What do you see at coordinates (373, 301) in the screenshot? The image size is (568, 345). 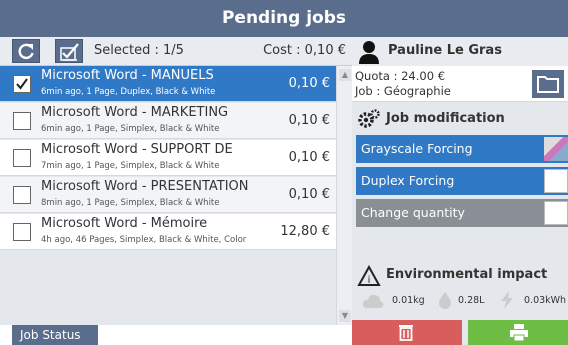 I see `co2-cloud-icon` at bounding box center [373, 301].